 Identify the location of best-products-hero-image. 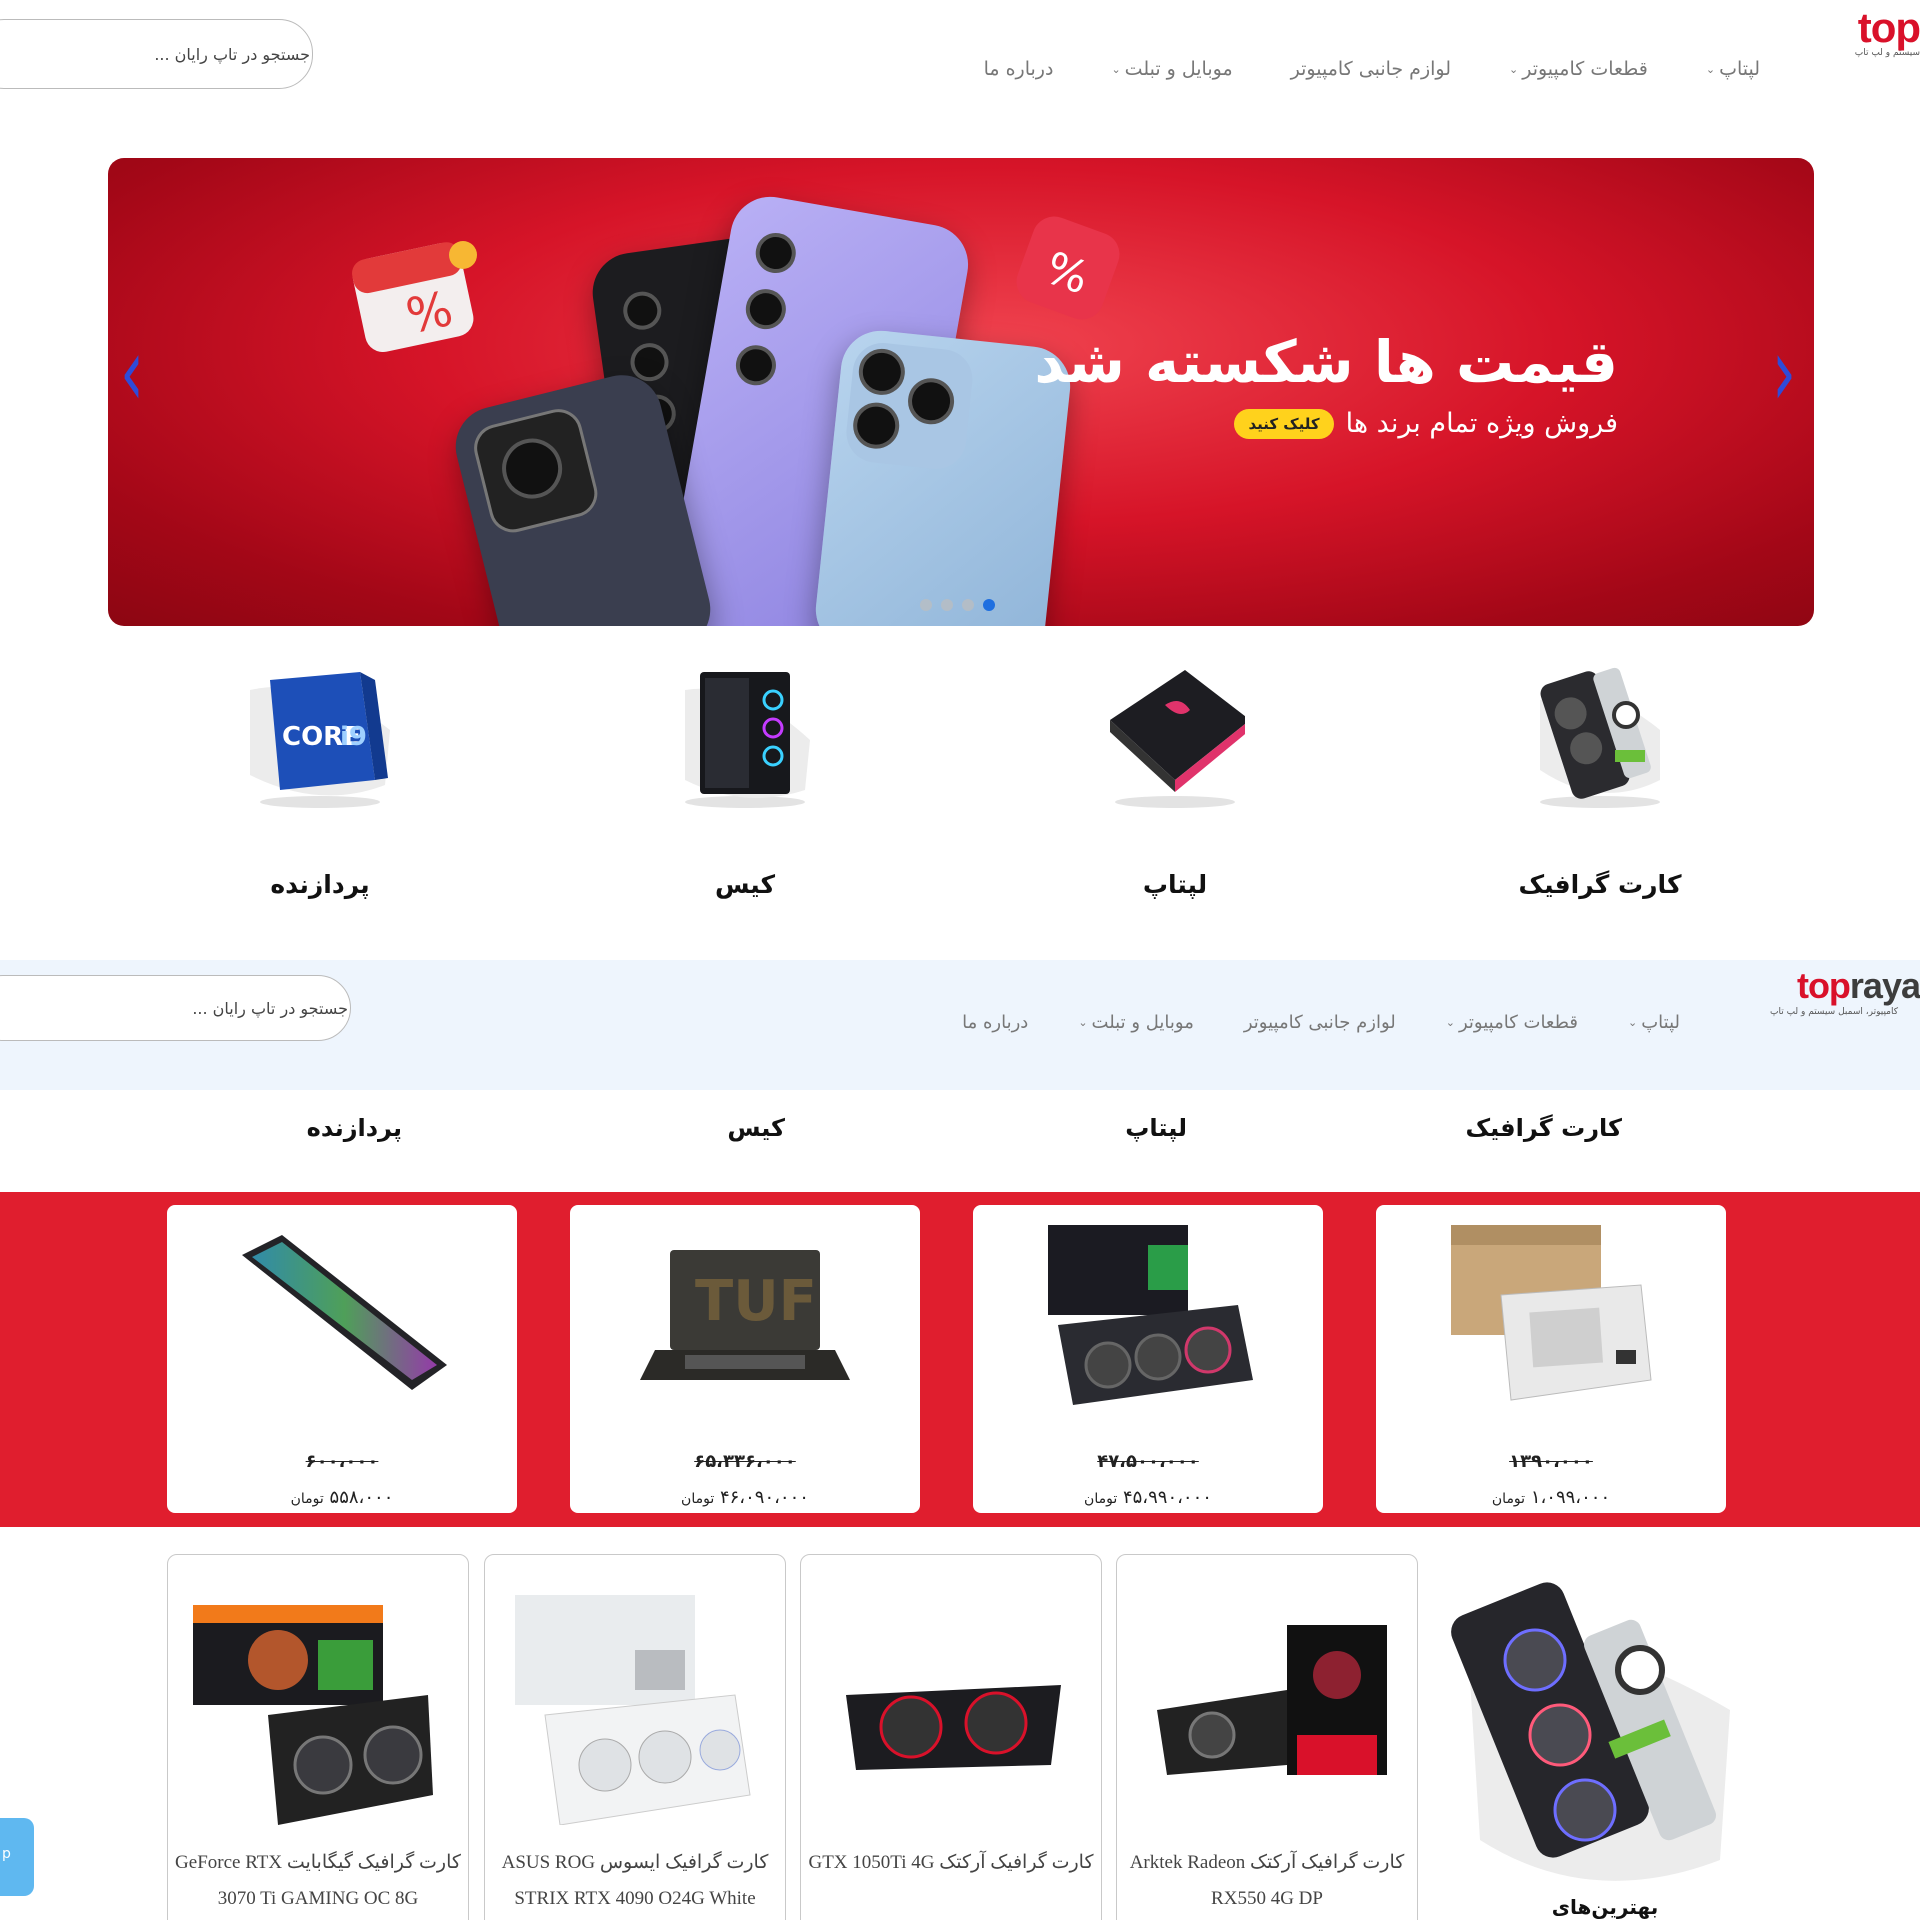
(1590, 1731).